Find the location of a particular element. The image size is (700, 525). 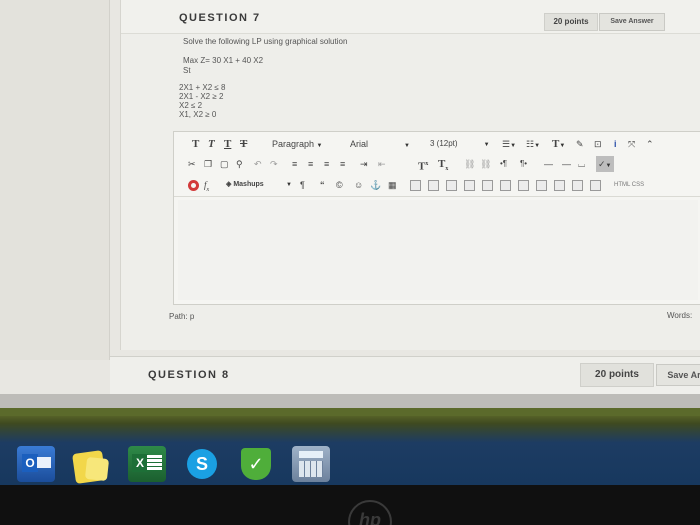

horizontal-line-icon: — is located at coordinates (548, 164).